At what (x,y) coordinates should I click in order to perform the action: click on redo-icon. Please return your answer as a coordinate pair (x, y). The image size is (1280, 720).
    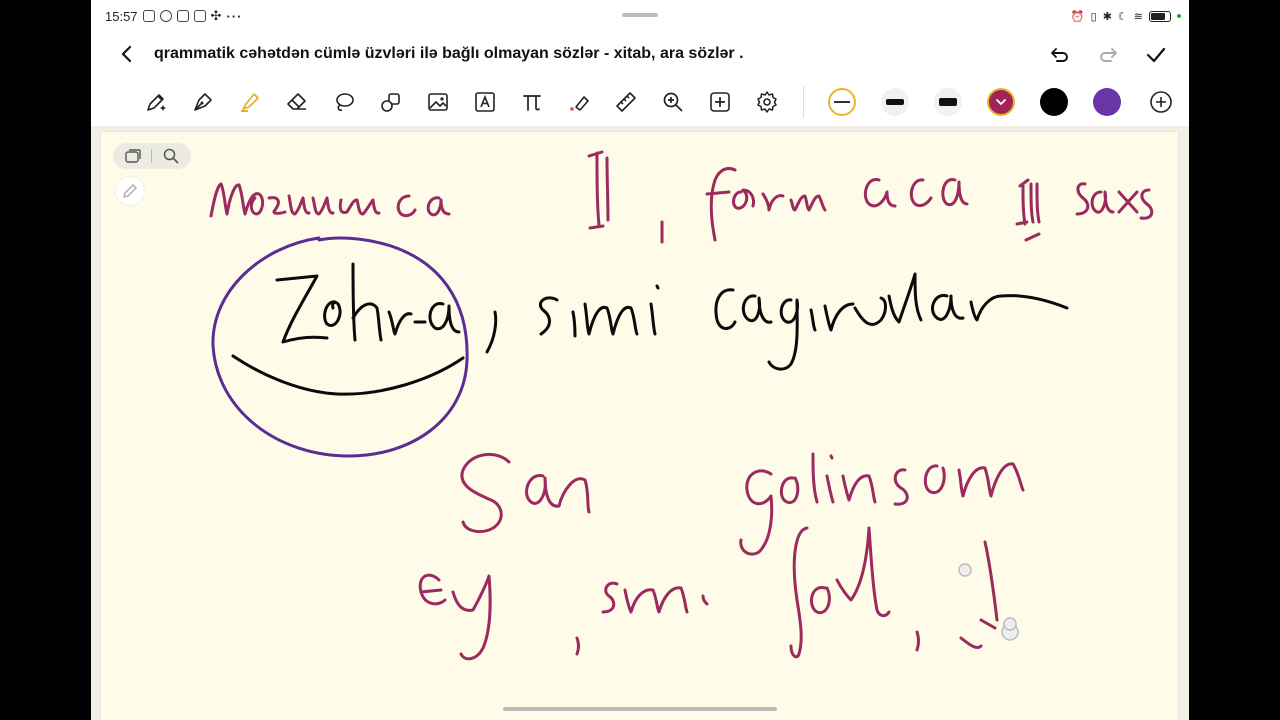
    Looking at the image, I should click on (1108, 55).